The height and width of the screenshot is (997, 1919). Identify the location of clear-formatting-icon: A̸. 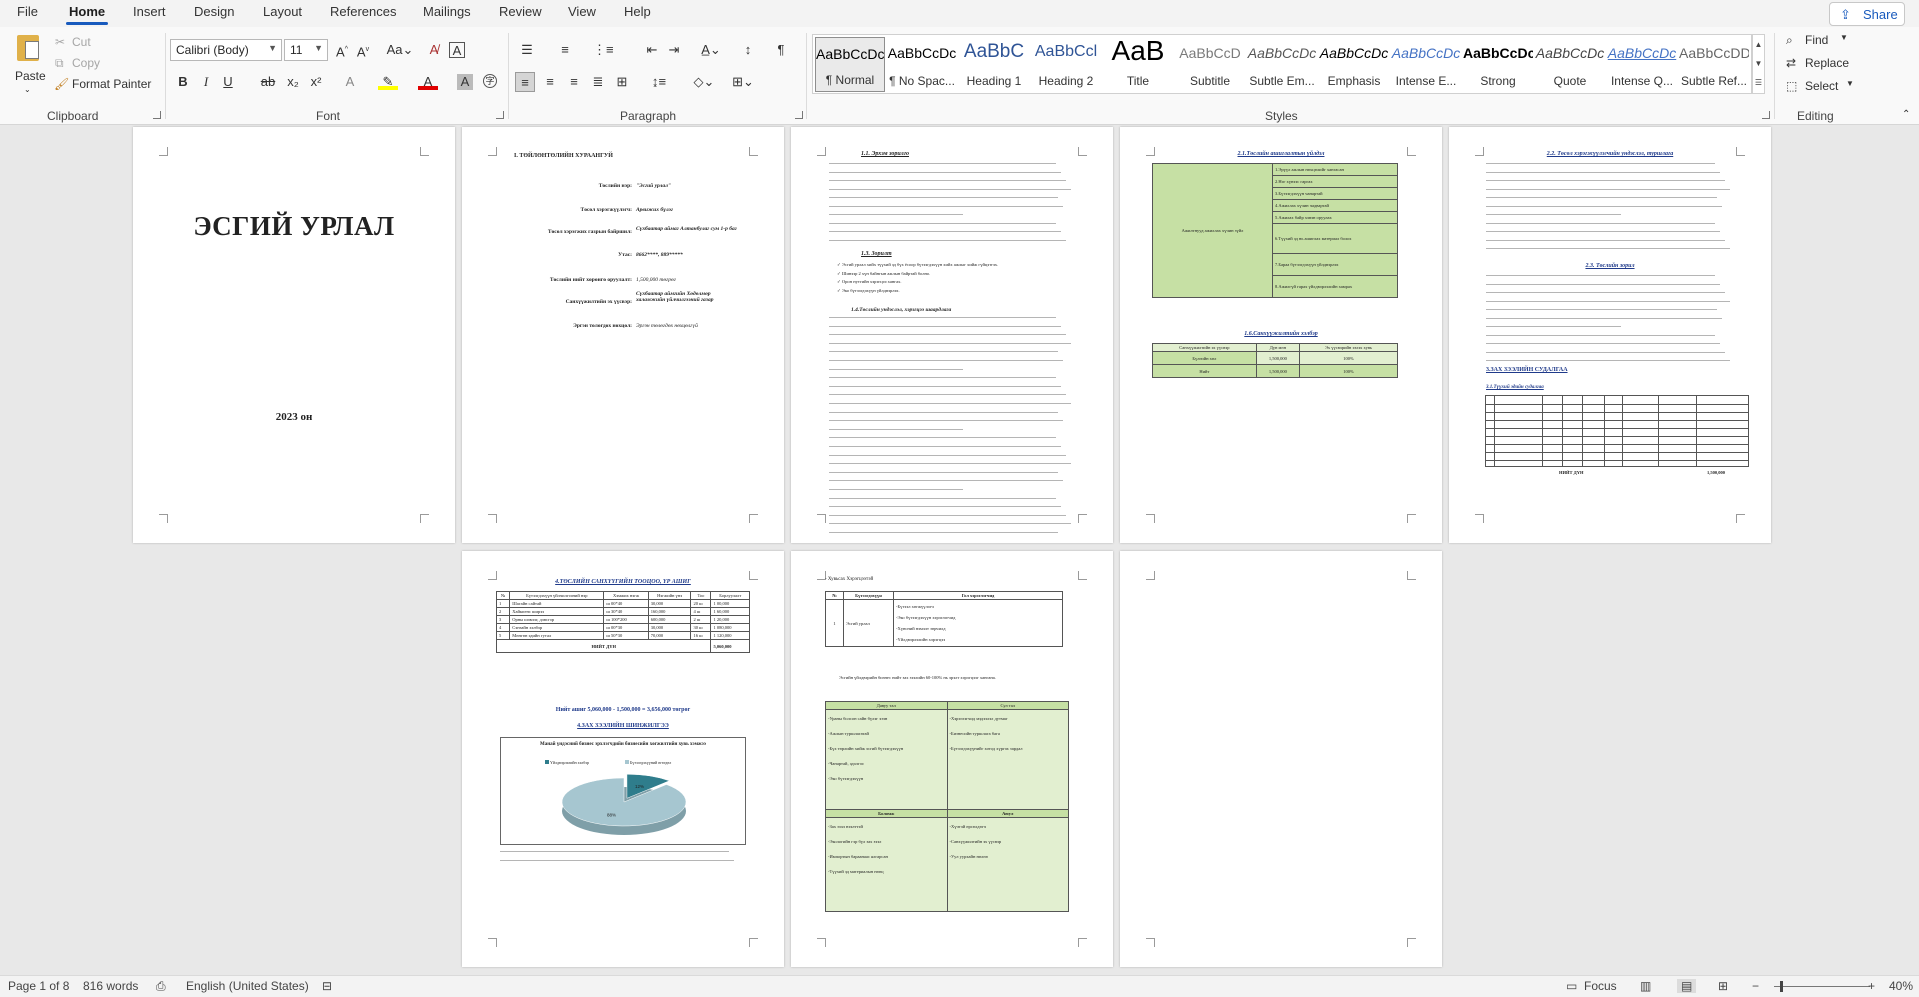
(434, 50).